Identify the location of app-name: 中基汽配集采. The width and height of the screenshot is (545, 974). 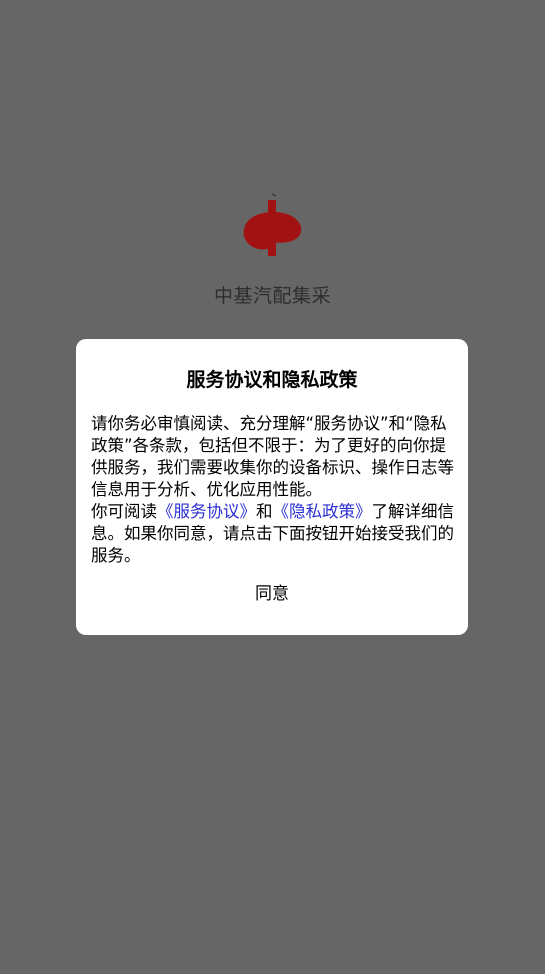
(272, 296).